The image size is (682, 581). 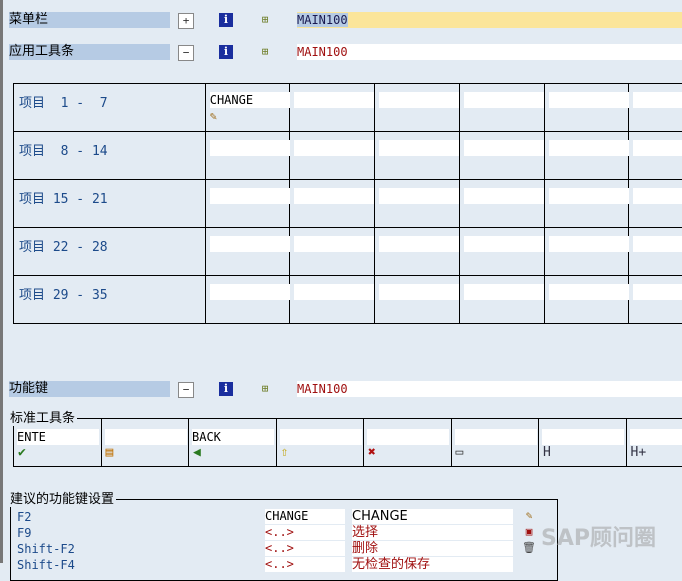 I want to click on function-text-input: 删除, so click(x=432, y=548).